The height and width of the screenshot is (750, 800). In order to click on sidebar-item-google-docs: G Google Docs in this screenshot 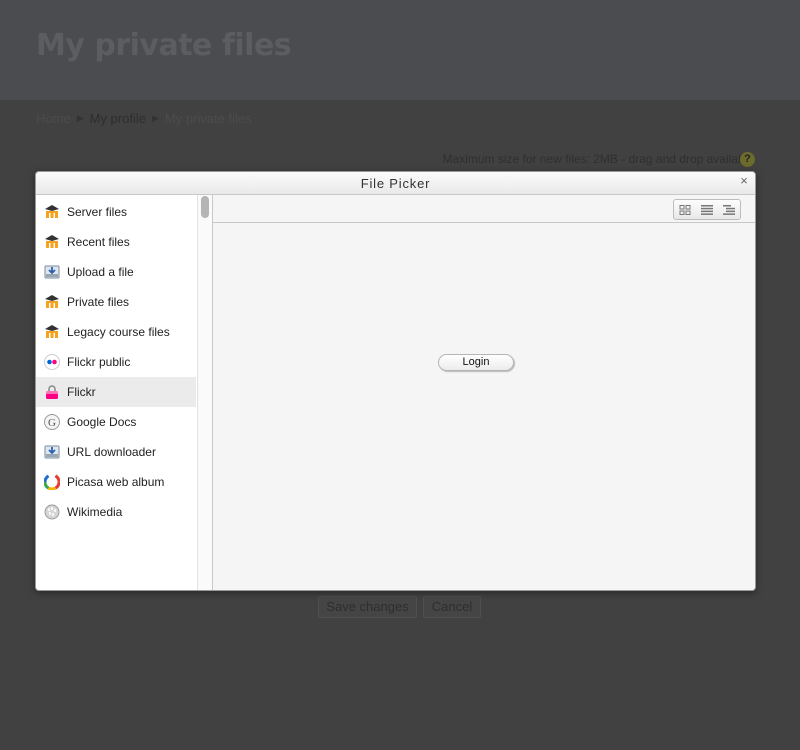, I will do `click(116, 422)`.